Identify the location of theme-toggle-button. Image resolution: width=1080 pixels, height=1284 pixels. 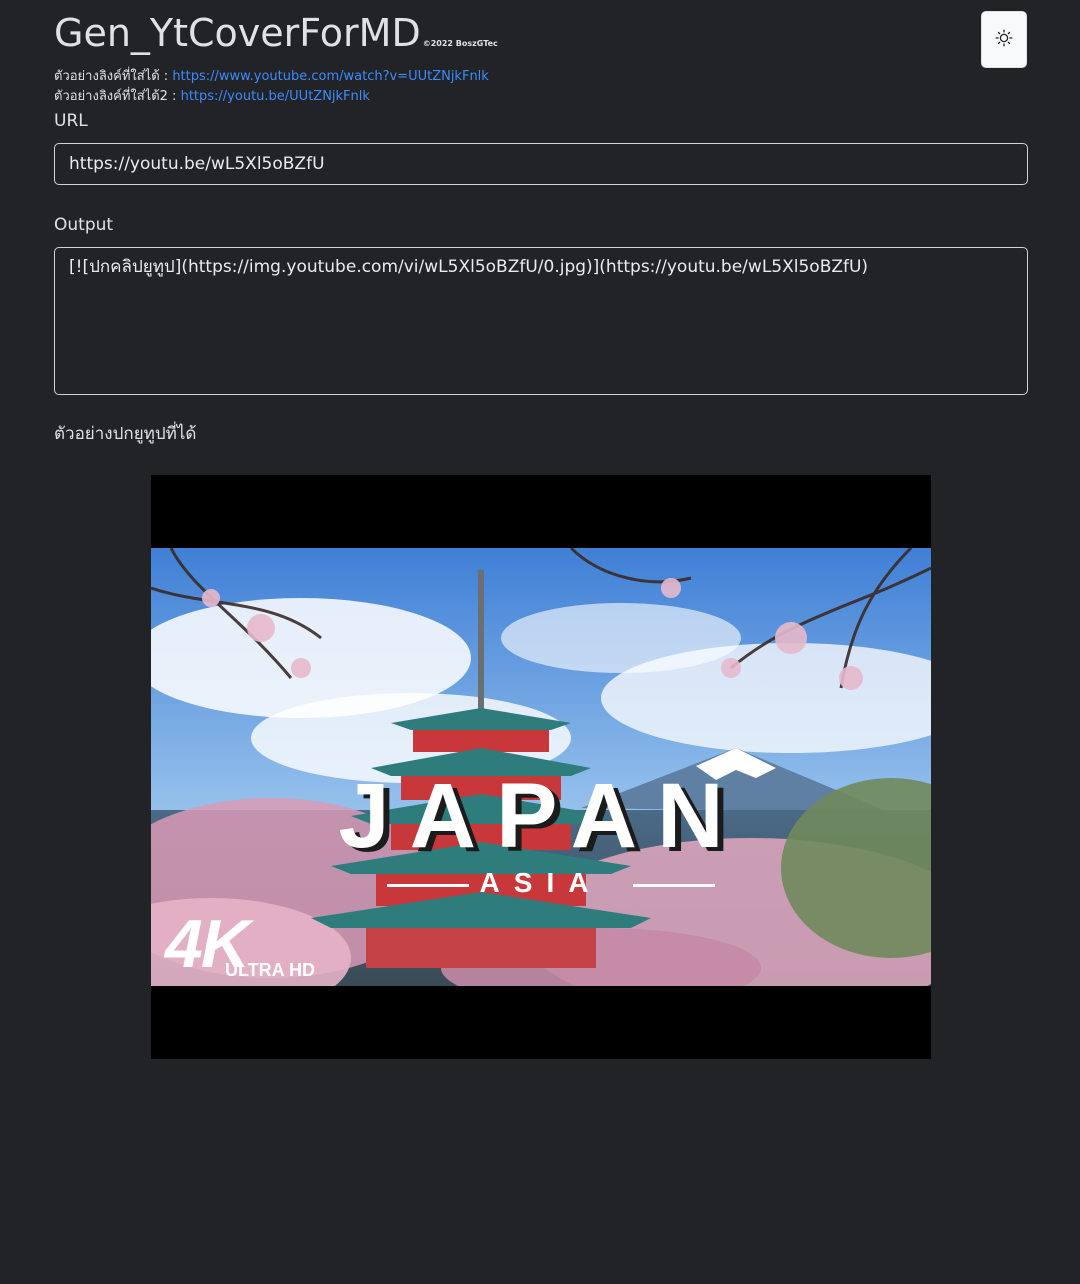
(1004, 39).